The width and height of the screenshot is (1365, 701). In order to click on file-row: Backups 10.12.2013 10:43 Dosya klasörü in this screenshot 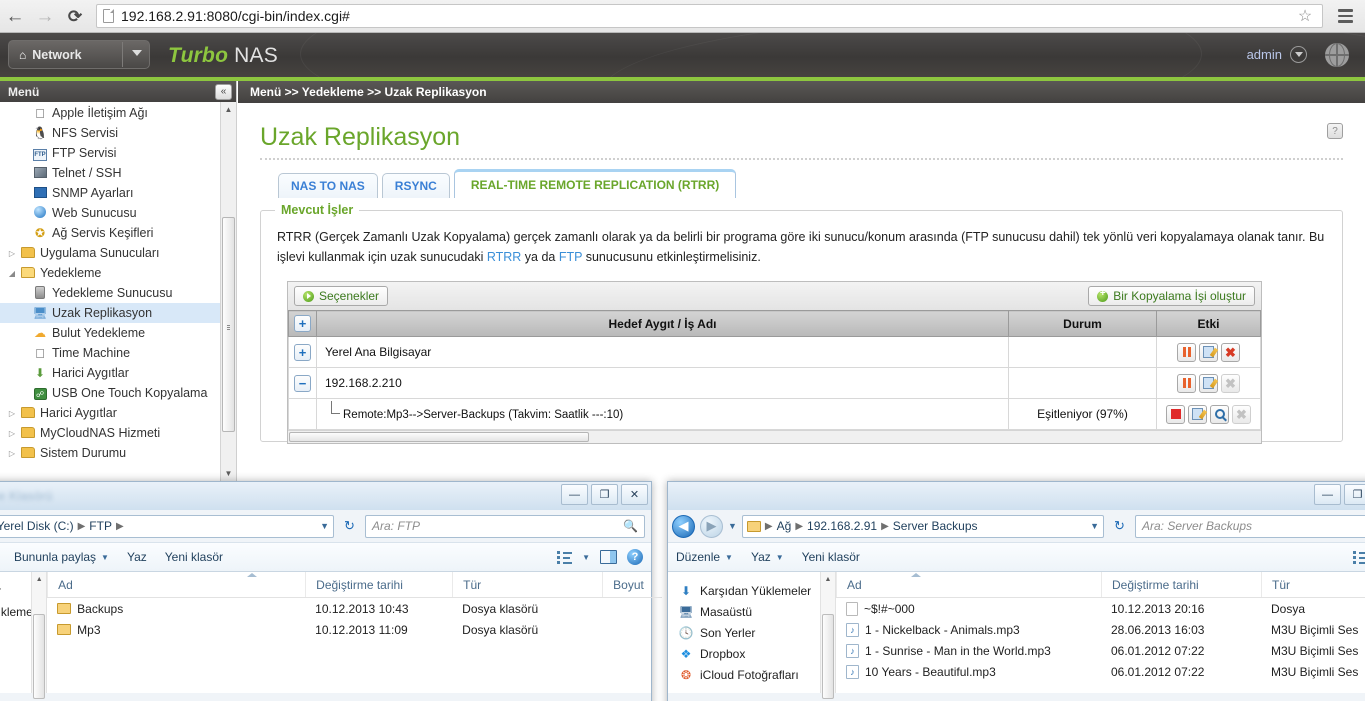, I will do `click(354, 608)`.